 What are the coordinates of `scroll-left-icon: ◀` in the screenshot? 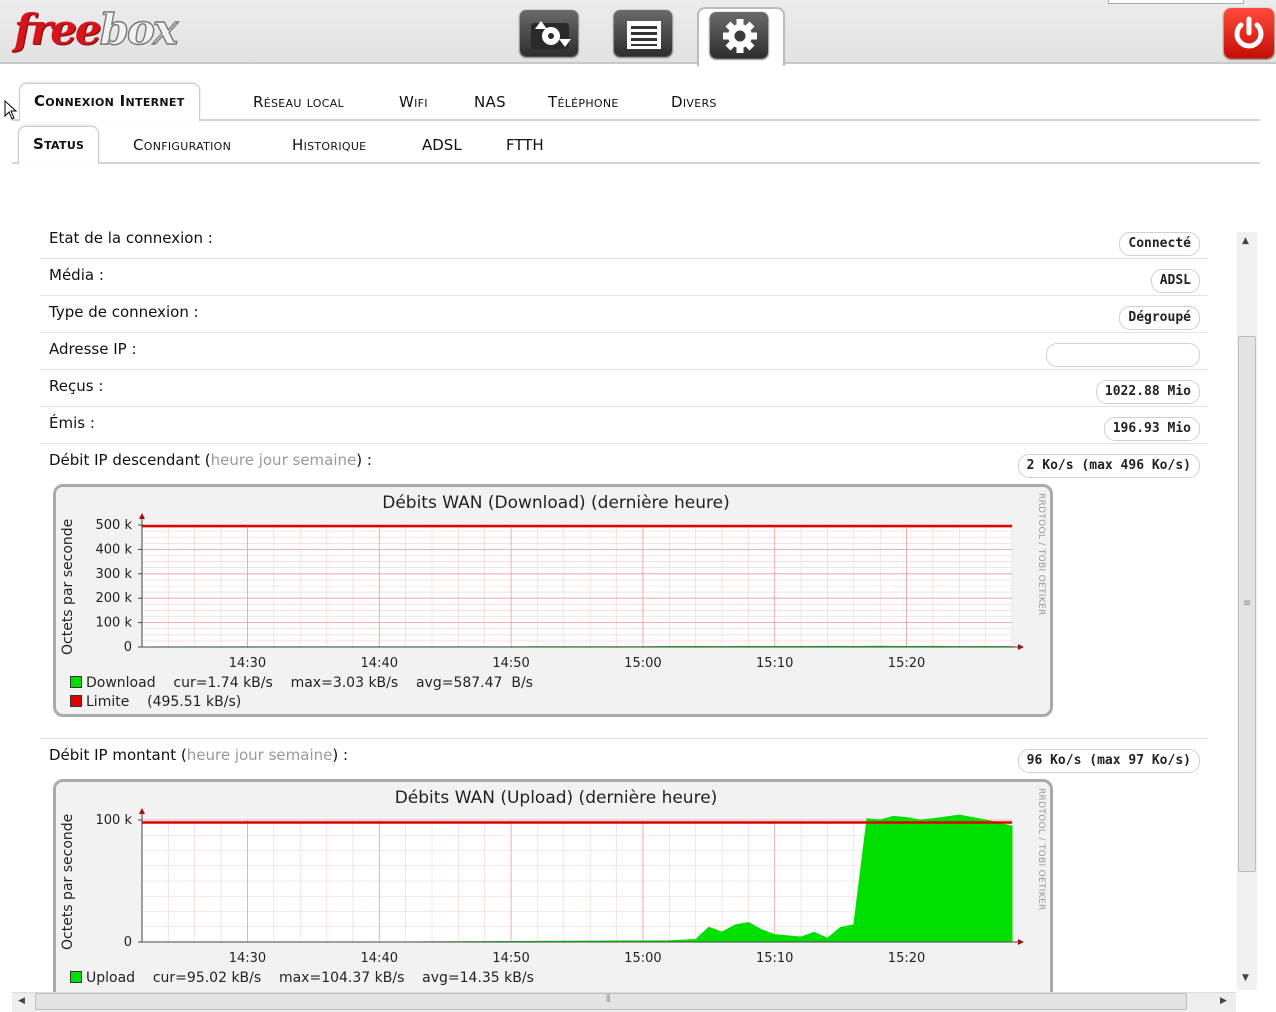 It's located at (21, 1001).